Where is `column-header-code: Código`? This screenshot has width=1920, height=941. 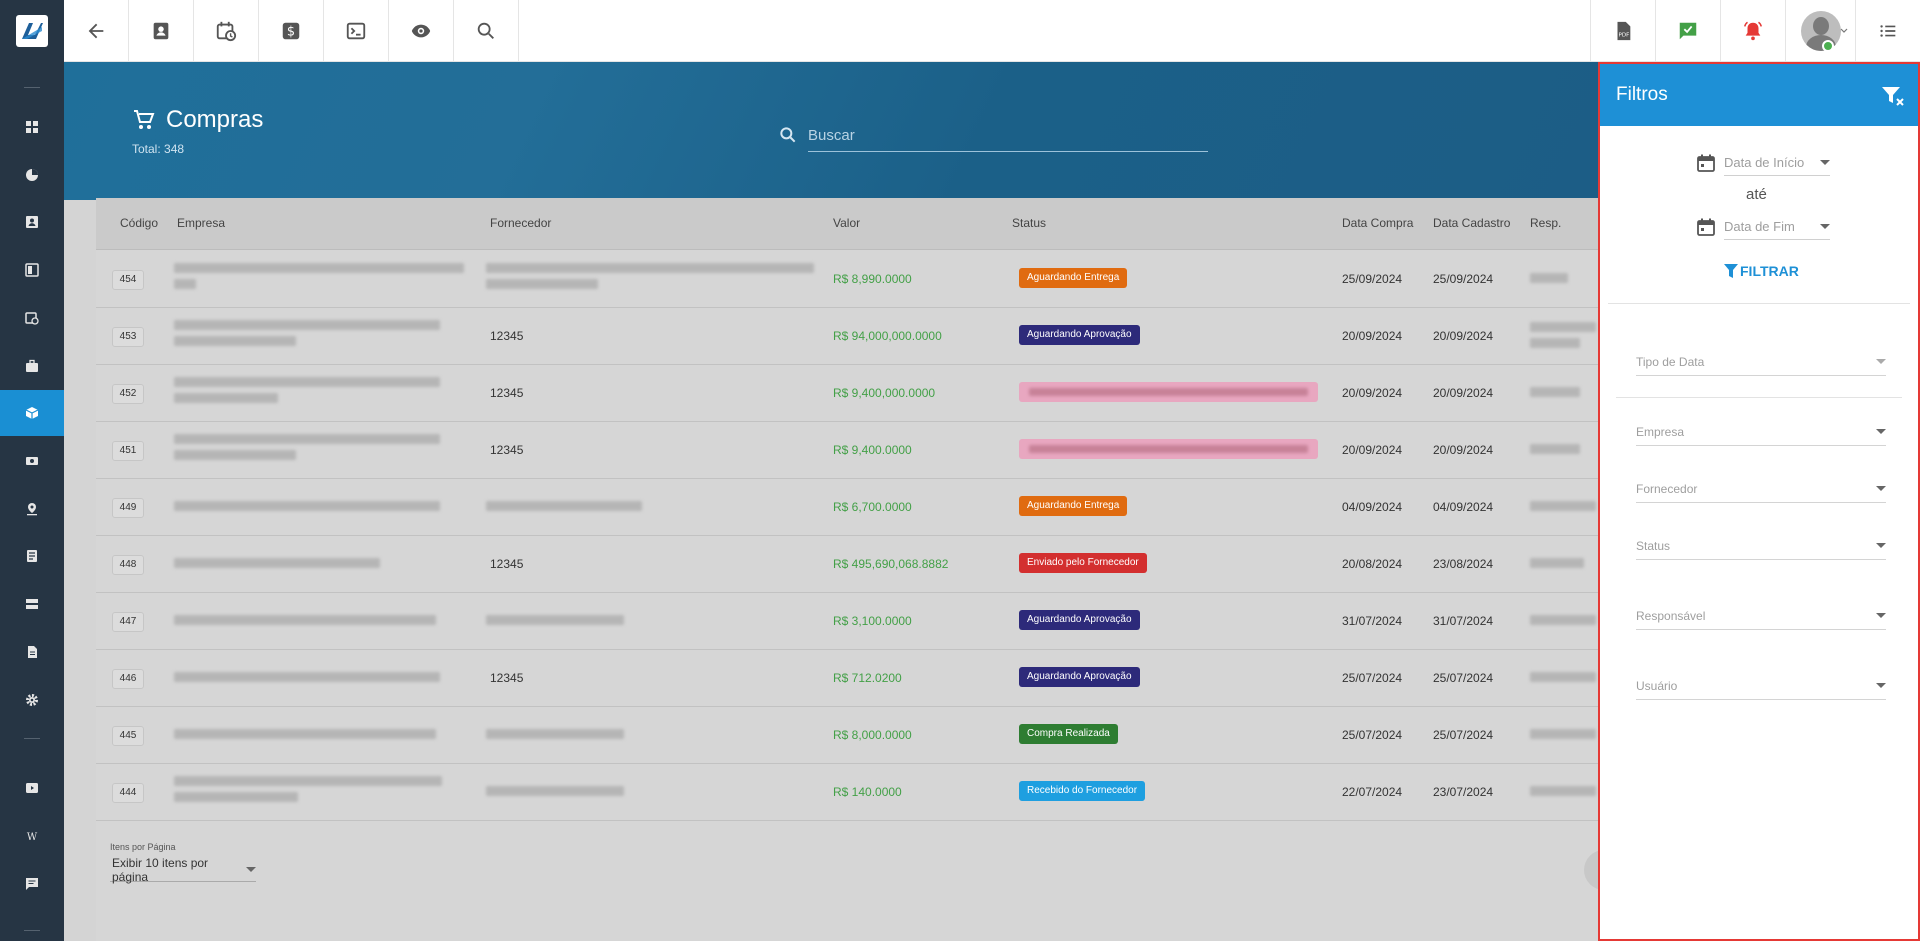 column-header-code: Código is located at coordinates (139, 223).